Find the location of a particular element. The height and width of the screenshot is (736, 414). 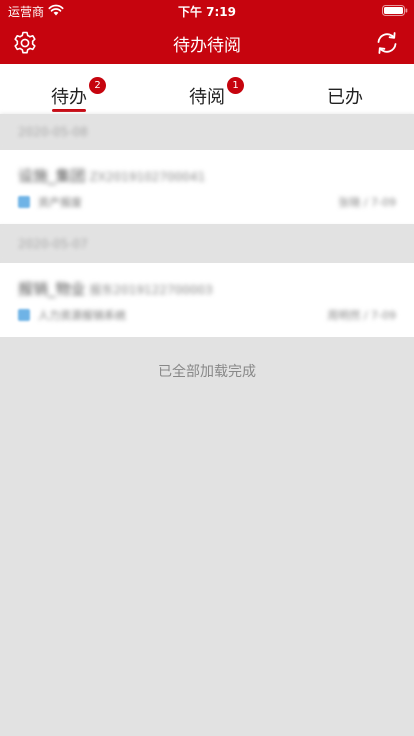

item-type: 资产报废 is located at coordinates (60, 202).